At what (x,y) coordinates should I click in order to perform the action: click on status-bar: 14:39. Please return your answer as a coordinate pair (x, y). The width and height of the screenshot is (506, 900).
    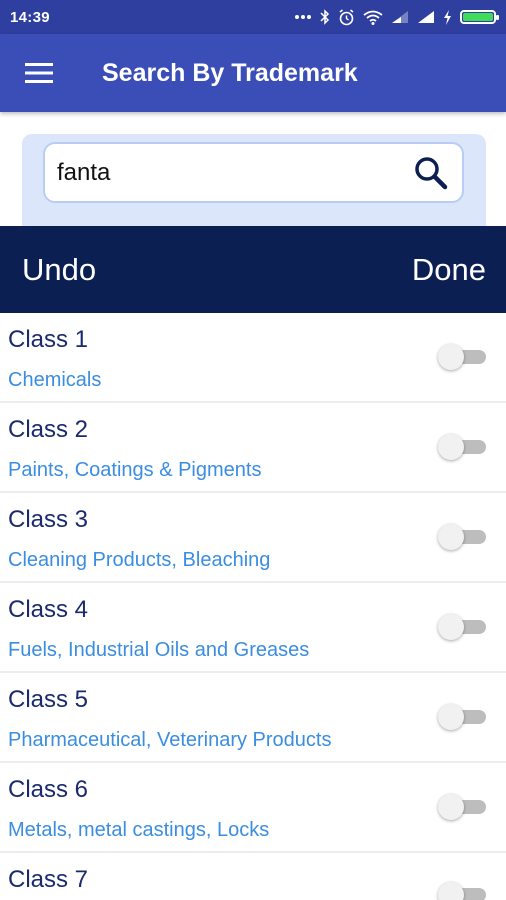
    Looking at the image, I should click on (253, 17).